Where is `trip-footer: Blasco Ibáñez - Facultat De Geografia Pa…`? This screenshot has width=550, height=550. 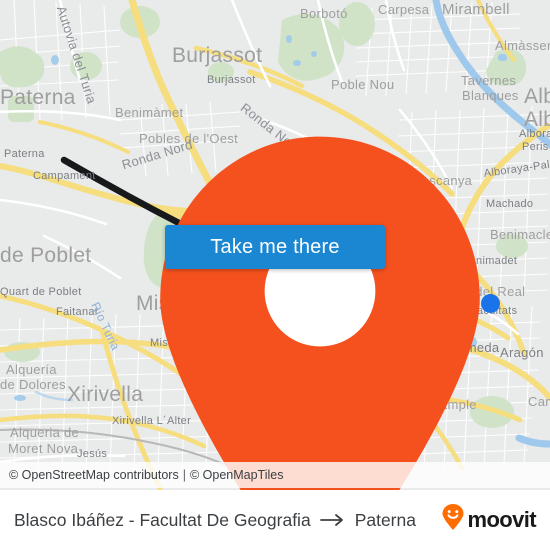
trip-footer: Blasco Ibáñez - Facultat De Geografia Pa… is located at coordinates (275, 520).